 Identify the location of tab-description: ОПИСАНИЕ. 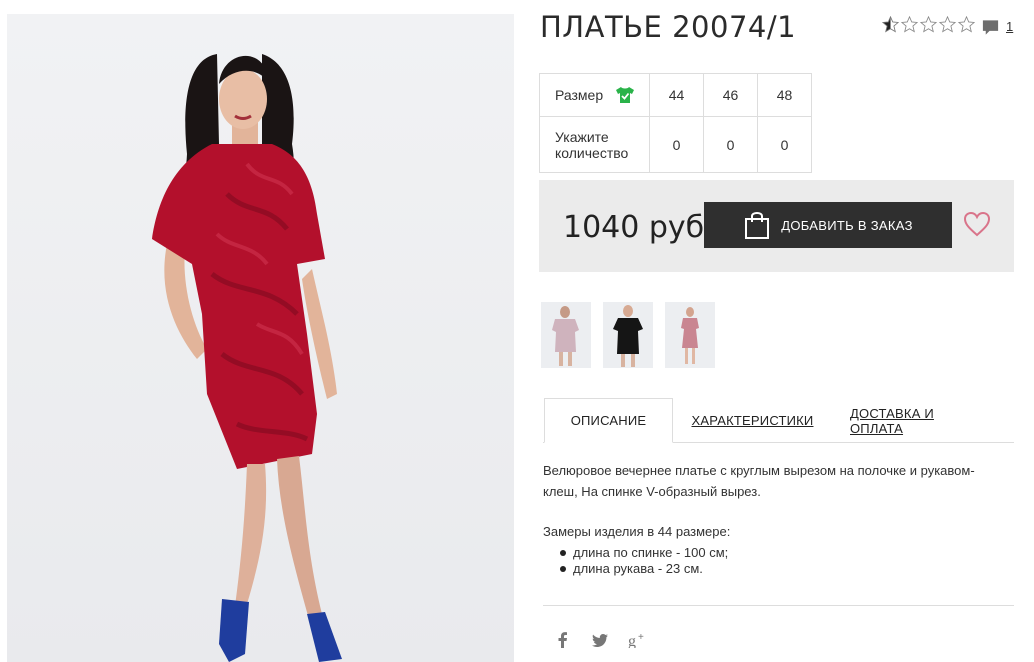
(608, 420).